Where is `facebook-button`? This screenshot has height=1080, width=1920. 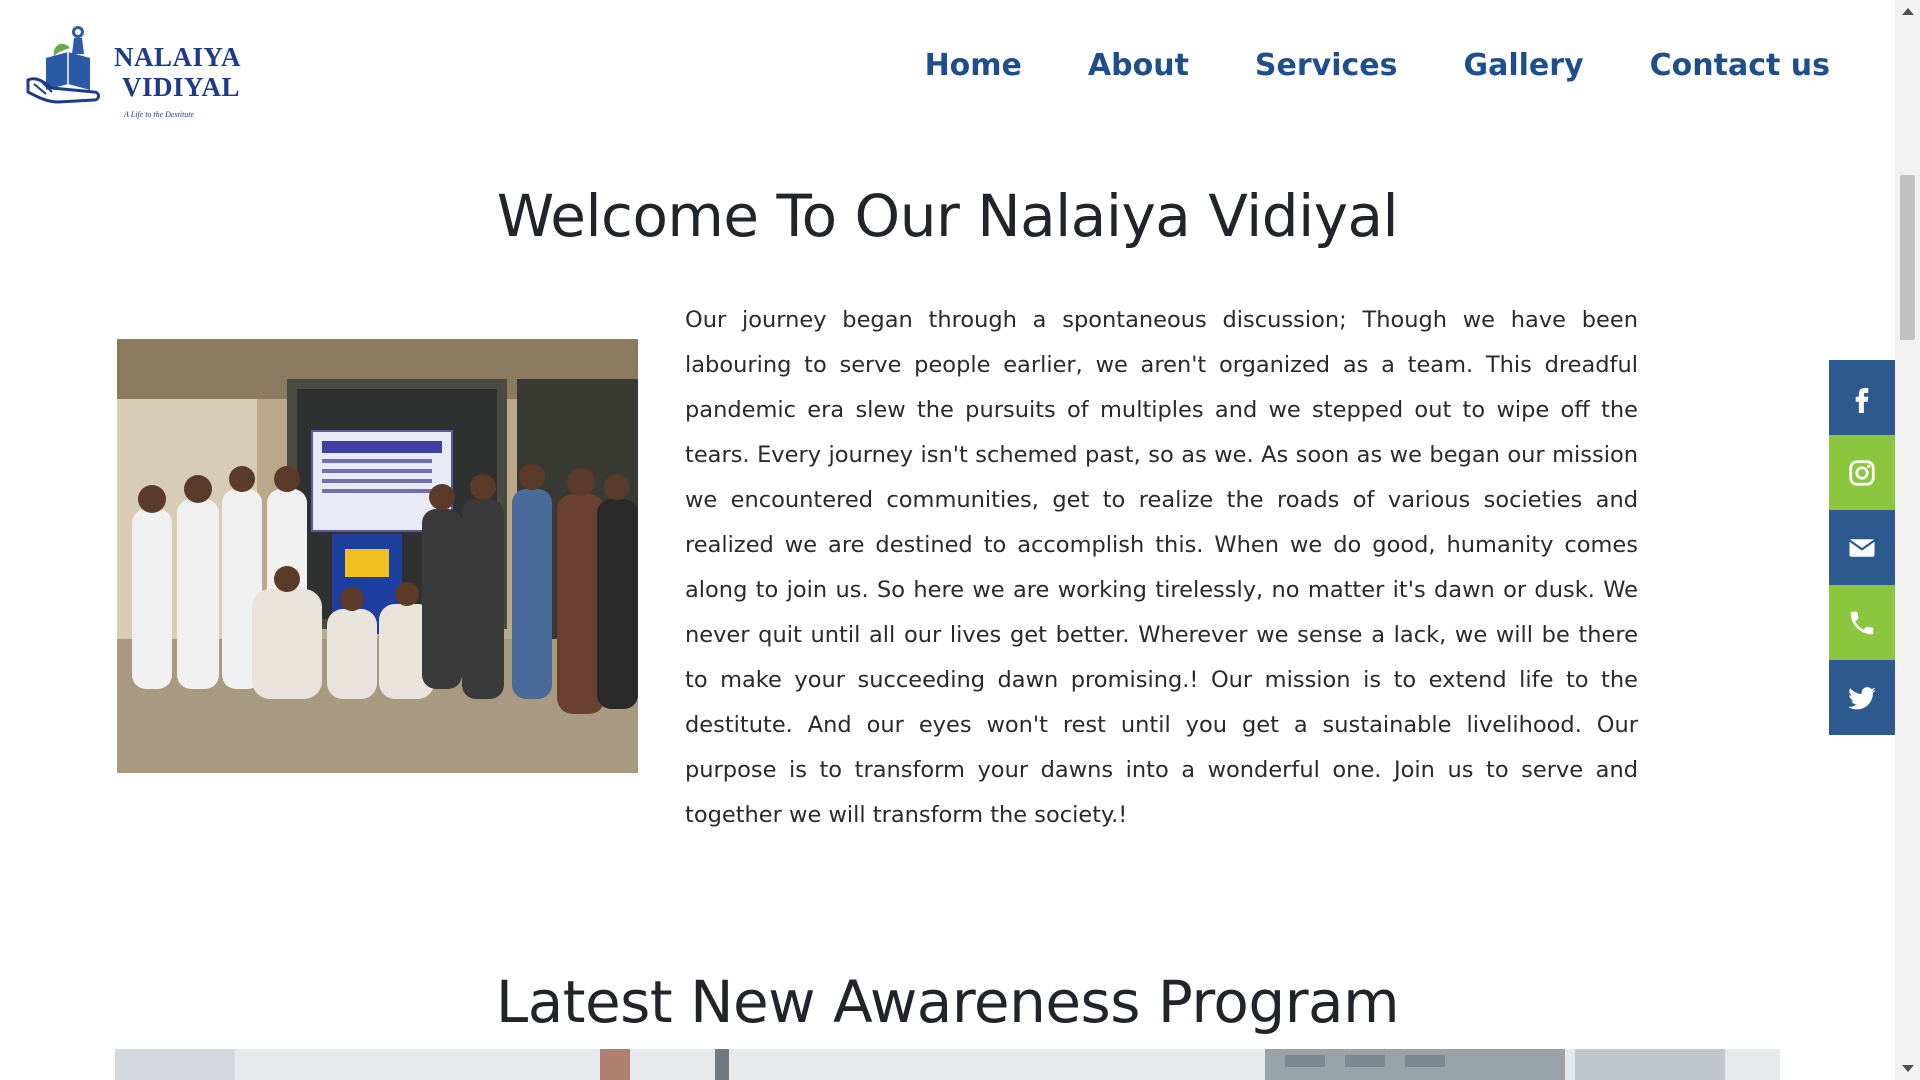
facebook-button is located at coordinates (1862, 397).